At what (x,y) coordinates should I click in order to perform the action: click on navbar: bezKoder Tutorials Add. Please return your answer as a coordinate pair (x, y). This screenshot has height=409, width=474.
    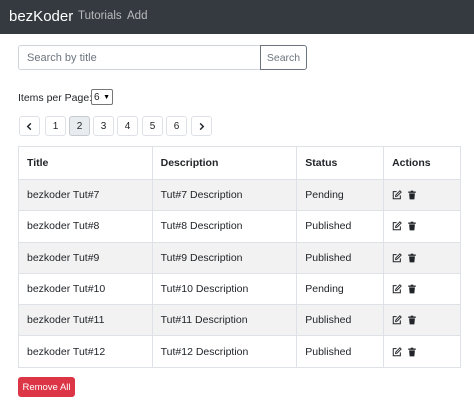
    Looking at the image, I should click on (237, 17).